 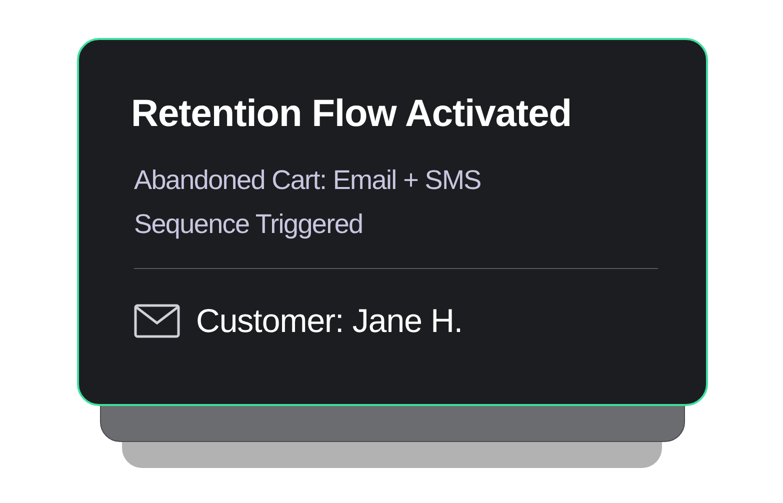 I want to click on mail-icon, so click(x=157, y=321).